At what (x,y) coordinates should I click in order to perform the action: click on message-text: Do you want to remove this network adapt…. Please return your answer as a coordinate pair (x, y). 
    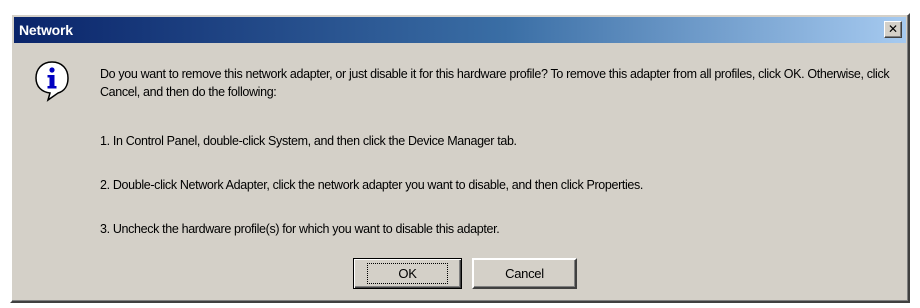
    Looking at the image, I should click on (500, 83).